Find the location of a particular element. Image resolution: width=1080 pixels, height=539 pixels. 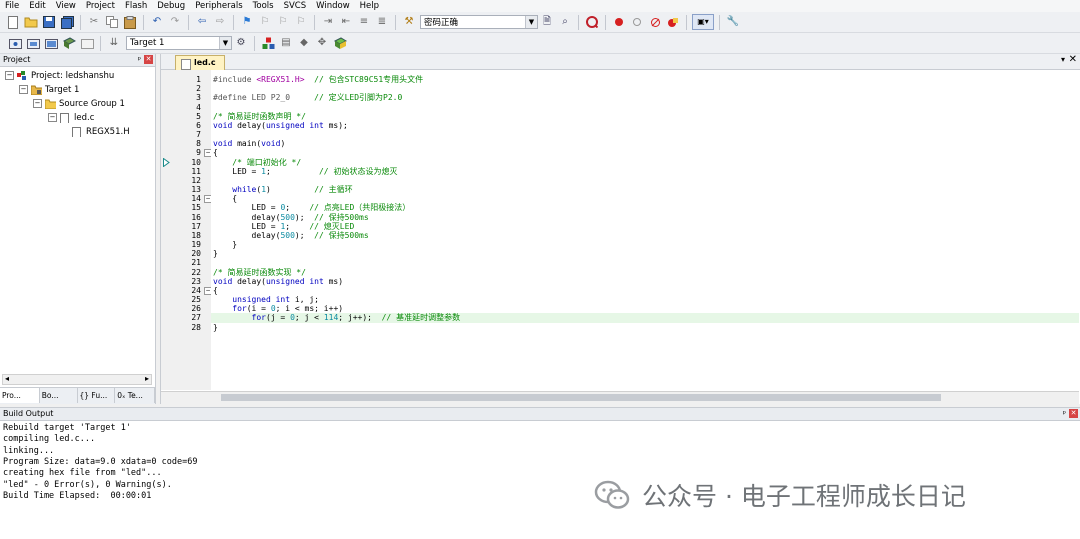

tab-led-c: led.c is located at coordinates (200, 62).